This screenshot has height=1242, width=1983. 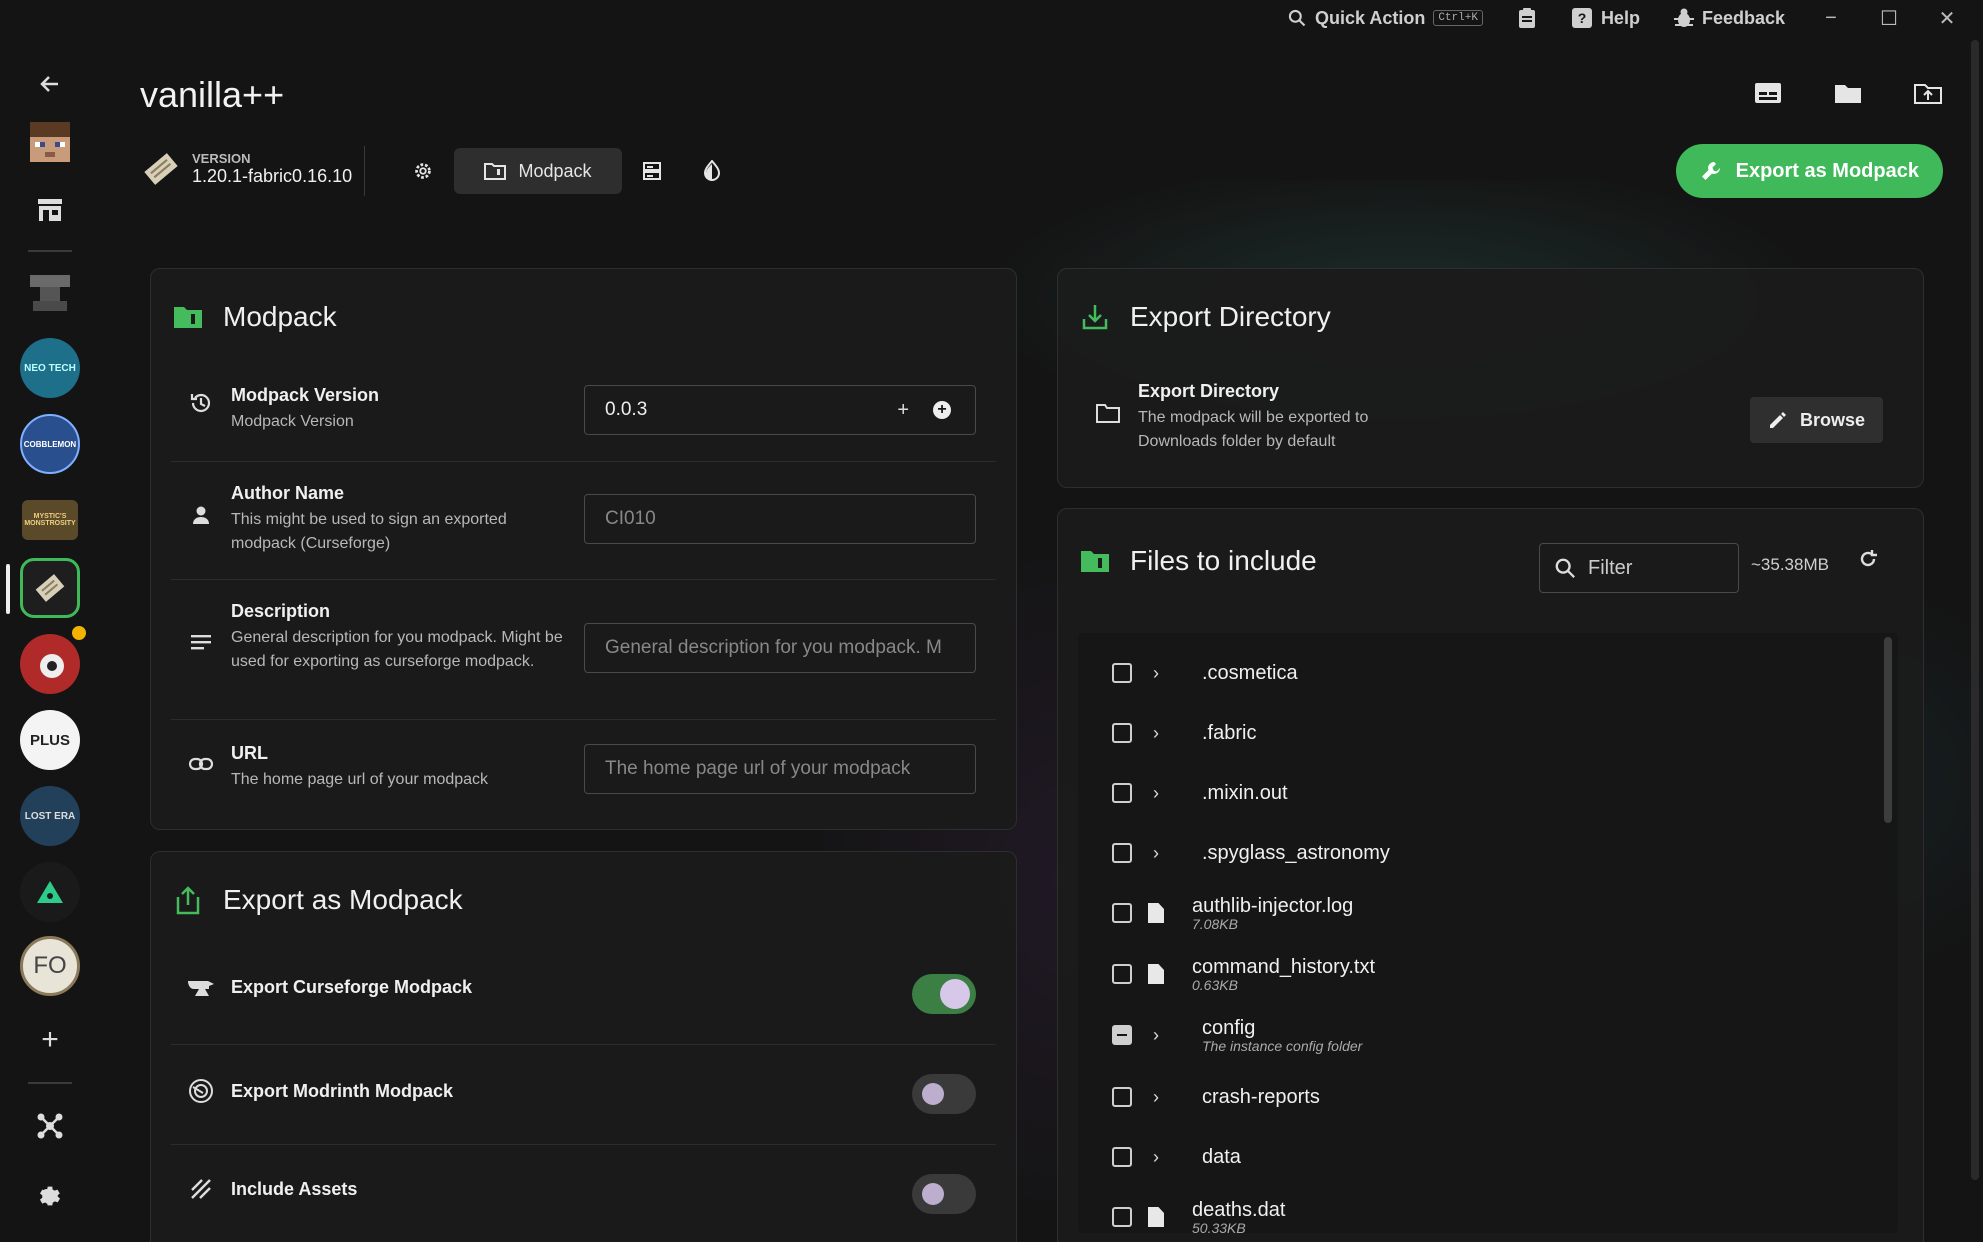 I want to click on modrinth-icon, so click(x=201, y=1091).